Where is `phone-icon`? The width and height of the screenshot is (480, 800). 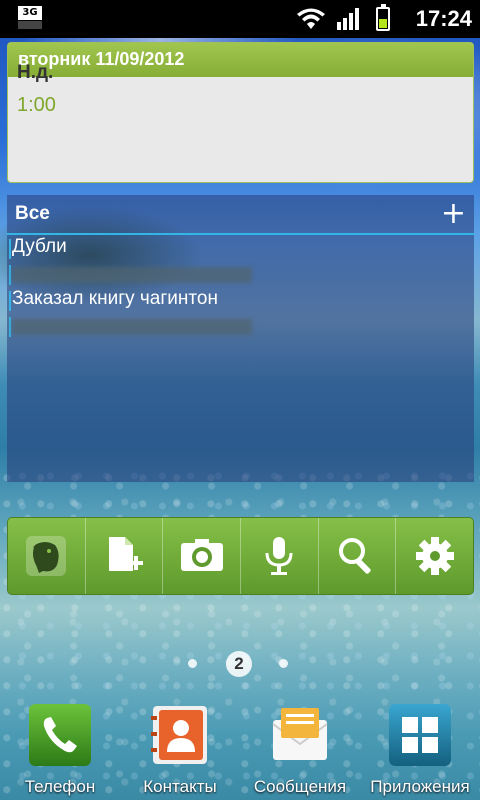
phone-icon is located at coordinates (60, 735).